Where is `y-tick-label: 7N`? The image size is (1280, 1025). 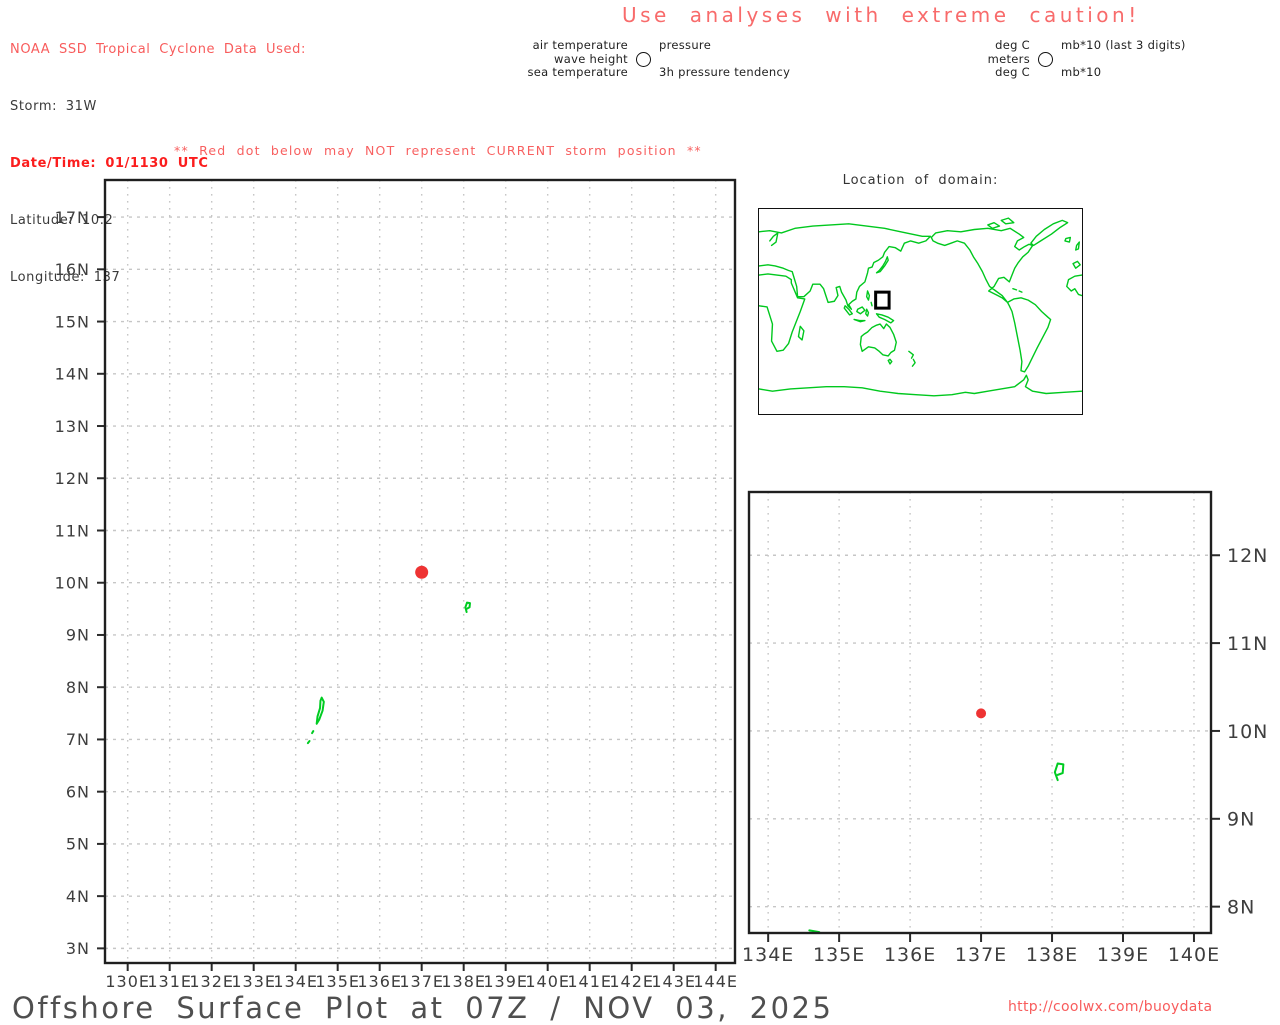
y-tick-label: 7N is located at coordinates (78, 739).